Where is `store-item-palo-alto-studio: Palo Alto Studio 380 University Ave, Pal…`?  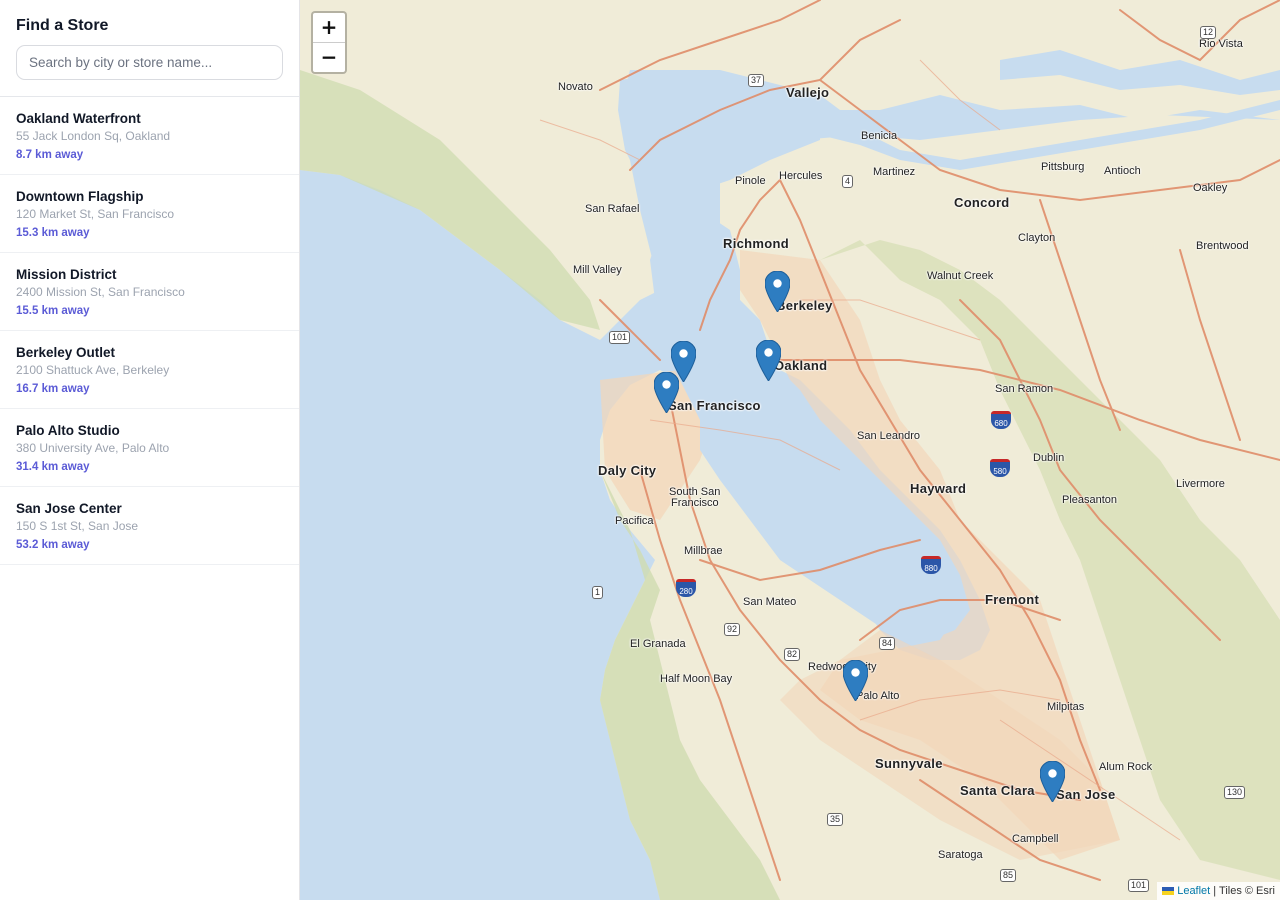
store-item-palo-alto-studio: Palo Alto Studio 380 University Ave, Pal… is located at coordinates (149, 448).